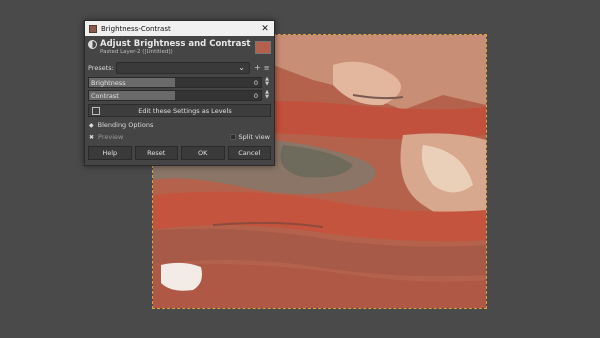 Image resolution: width=600 pixels, height=338 pixels. Describe the element at coordinates (203, 153) in the screenshot. I see `ok-button: OK` at that location.